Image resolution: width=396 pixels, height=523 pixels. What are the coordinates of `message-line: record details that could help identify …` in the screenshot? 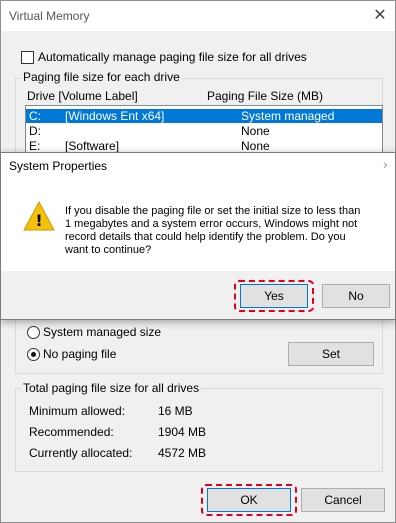 It's located at (205, 237).